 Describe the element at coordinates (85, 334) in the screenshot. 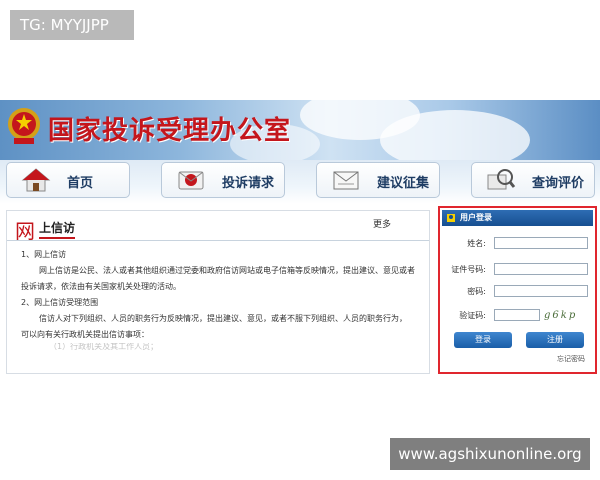

I see `paragraph-line: 可以向有关行政机关提出信访事项：` at that location.